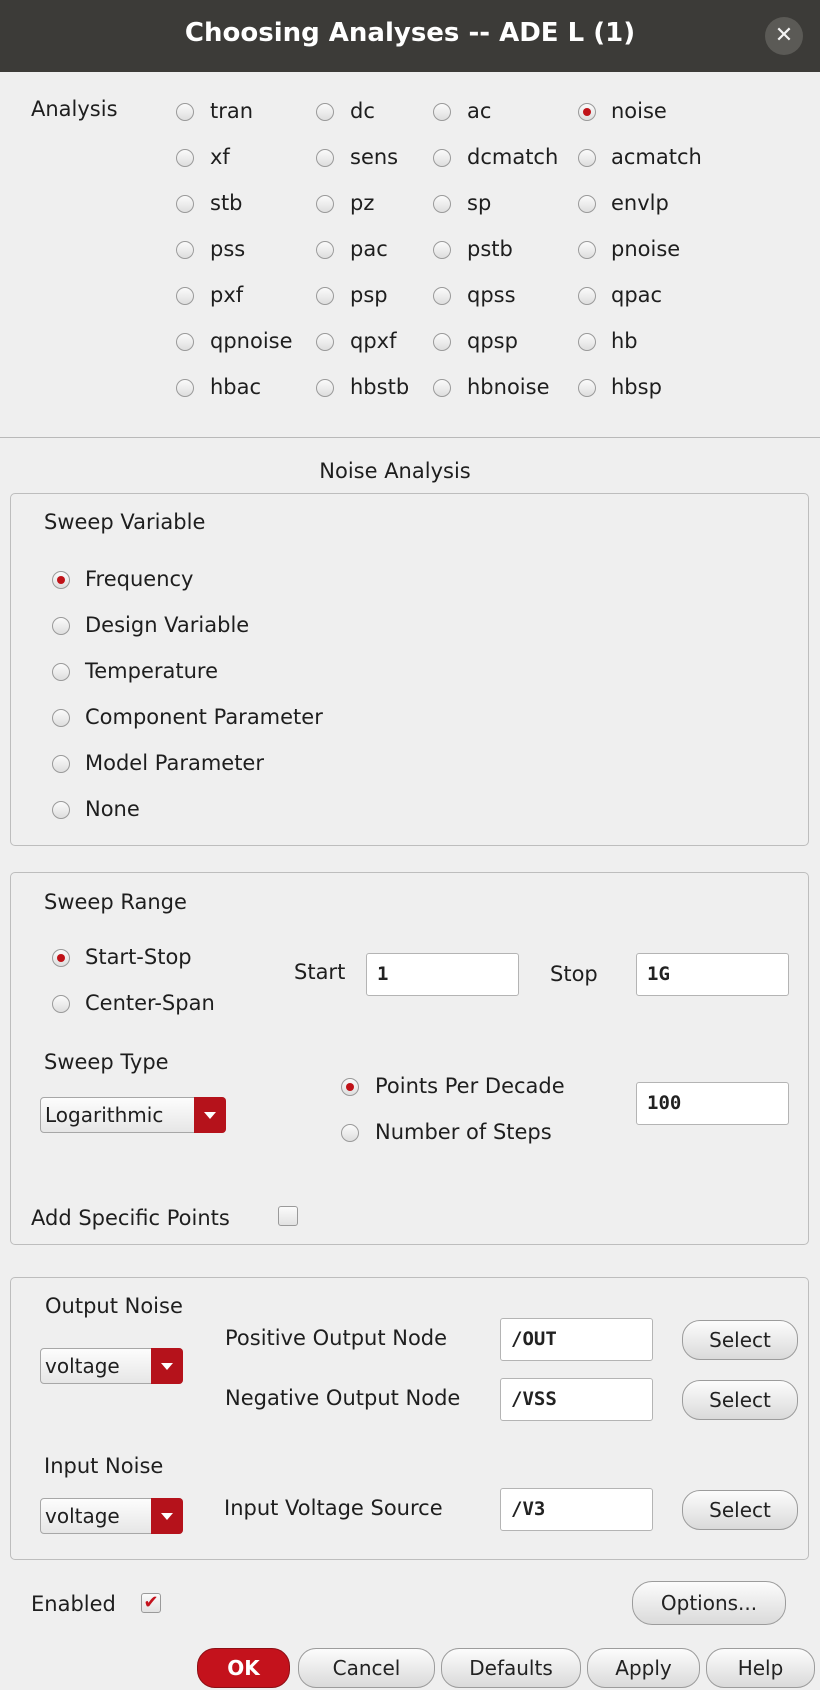  What do you see at coordinates (185, 250) in the screenshot?
I see `analysis-radio-pss` at bounding box center [185, 250].